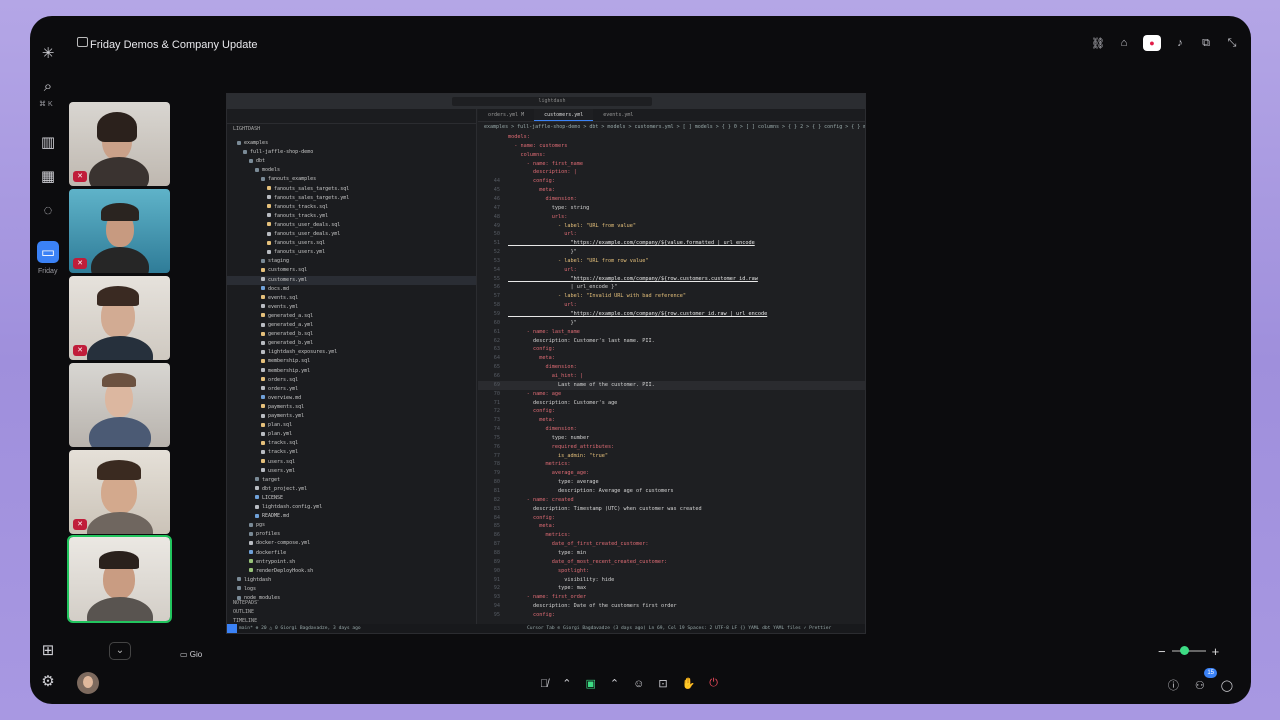 This screenshot has width=1280, height=720. What do you see at coordinates (662, 683) in the screenshot?
I see `screen-share-icon: ⊡` at bounding box center [662, 683].